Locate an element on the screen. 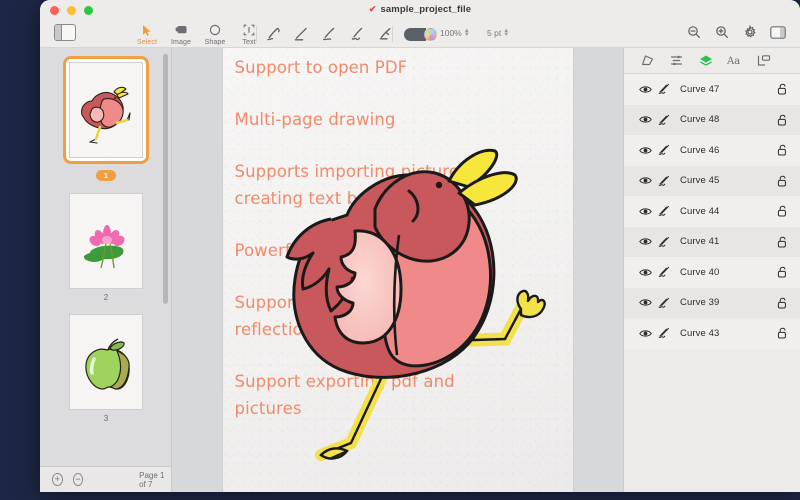 The height and width of the screenshot is (500, 800). opacity-stepper: 100% ▲ ▼ is located at coordinates (455, 33).